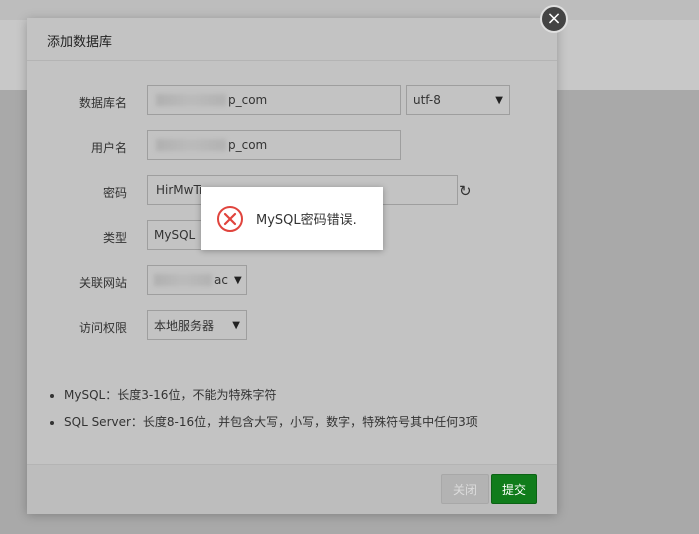 Image resolution: width=699 pixels, height=534 pixels. I want to click on toast-message: MySQL密码错误., so click(306, 220).